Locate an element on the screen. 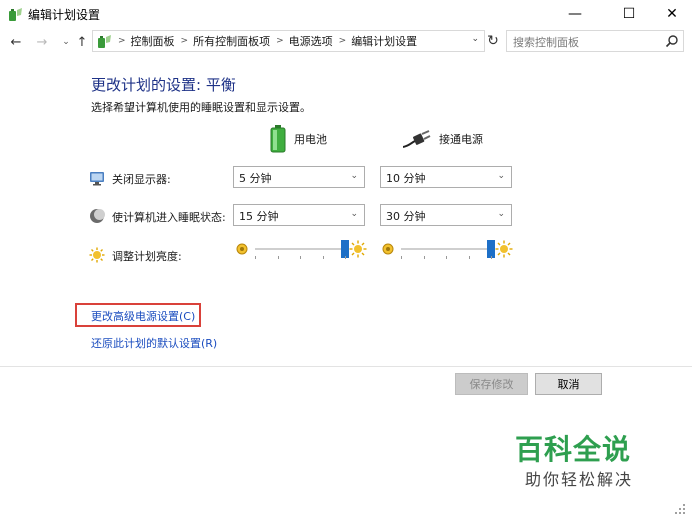 The width and height of the screenshot is (692, 521). watermark-title: 百科全说 is located at coordinates (573, 449).